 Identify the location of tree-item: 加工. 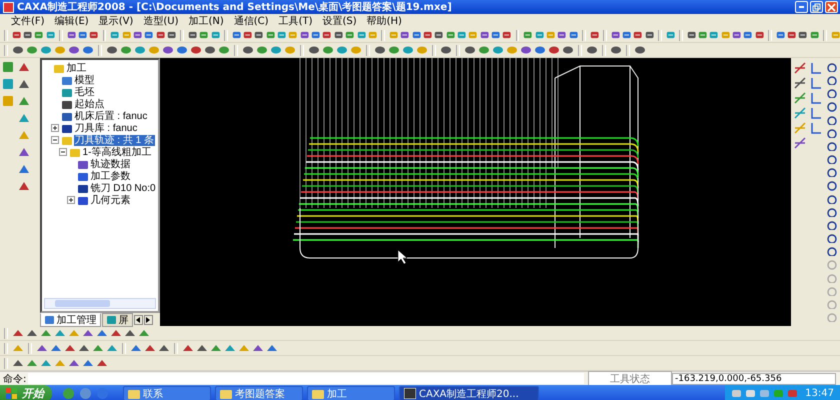
(77, 68).